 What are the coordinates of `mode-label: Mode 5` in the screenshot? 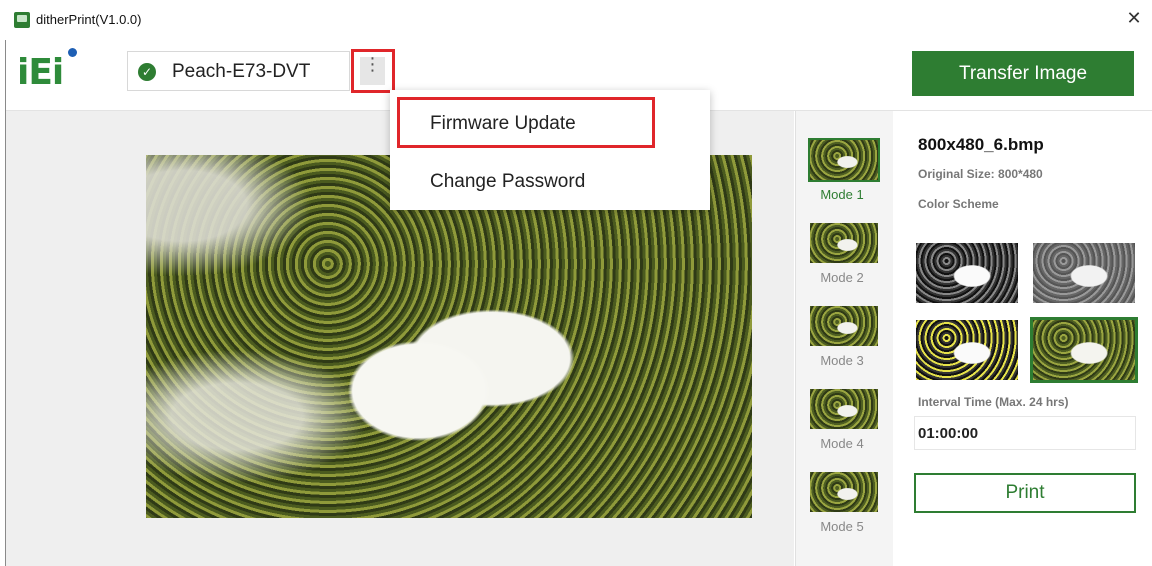 It's located at (842, 526).